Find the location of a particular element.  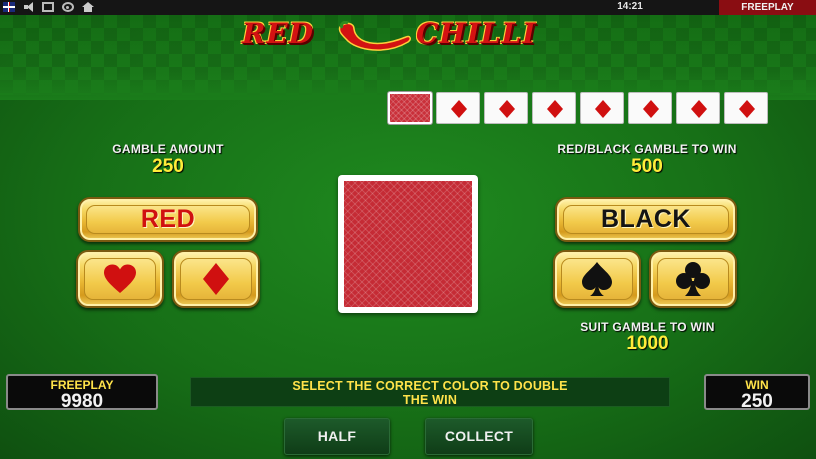

heart-suit-button is located at coordinates (120, 279).